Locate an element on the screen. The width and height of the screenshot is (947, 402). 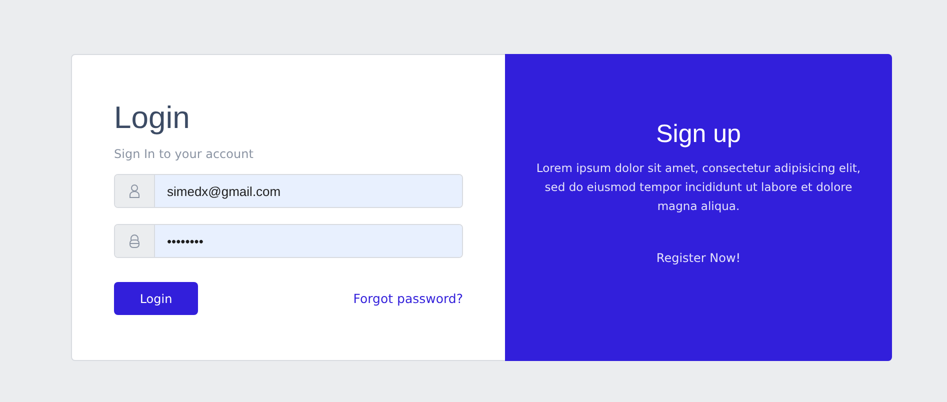
login-button: Login is located at coordinates (156, 298).